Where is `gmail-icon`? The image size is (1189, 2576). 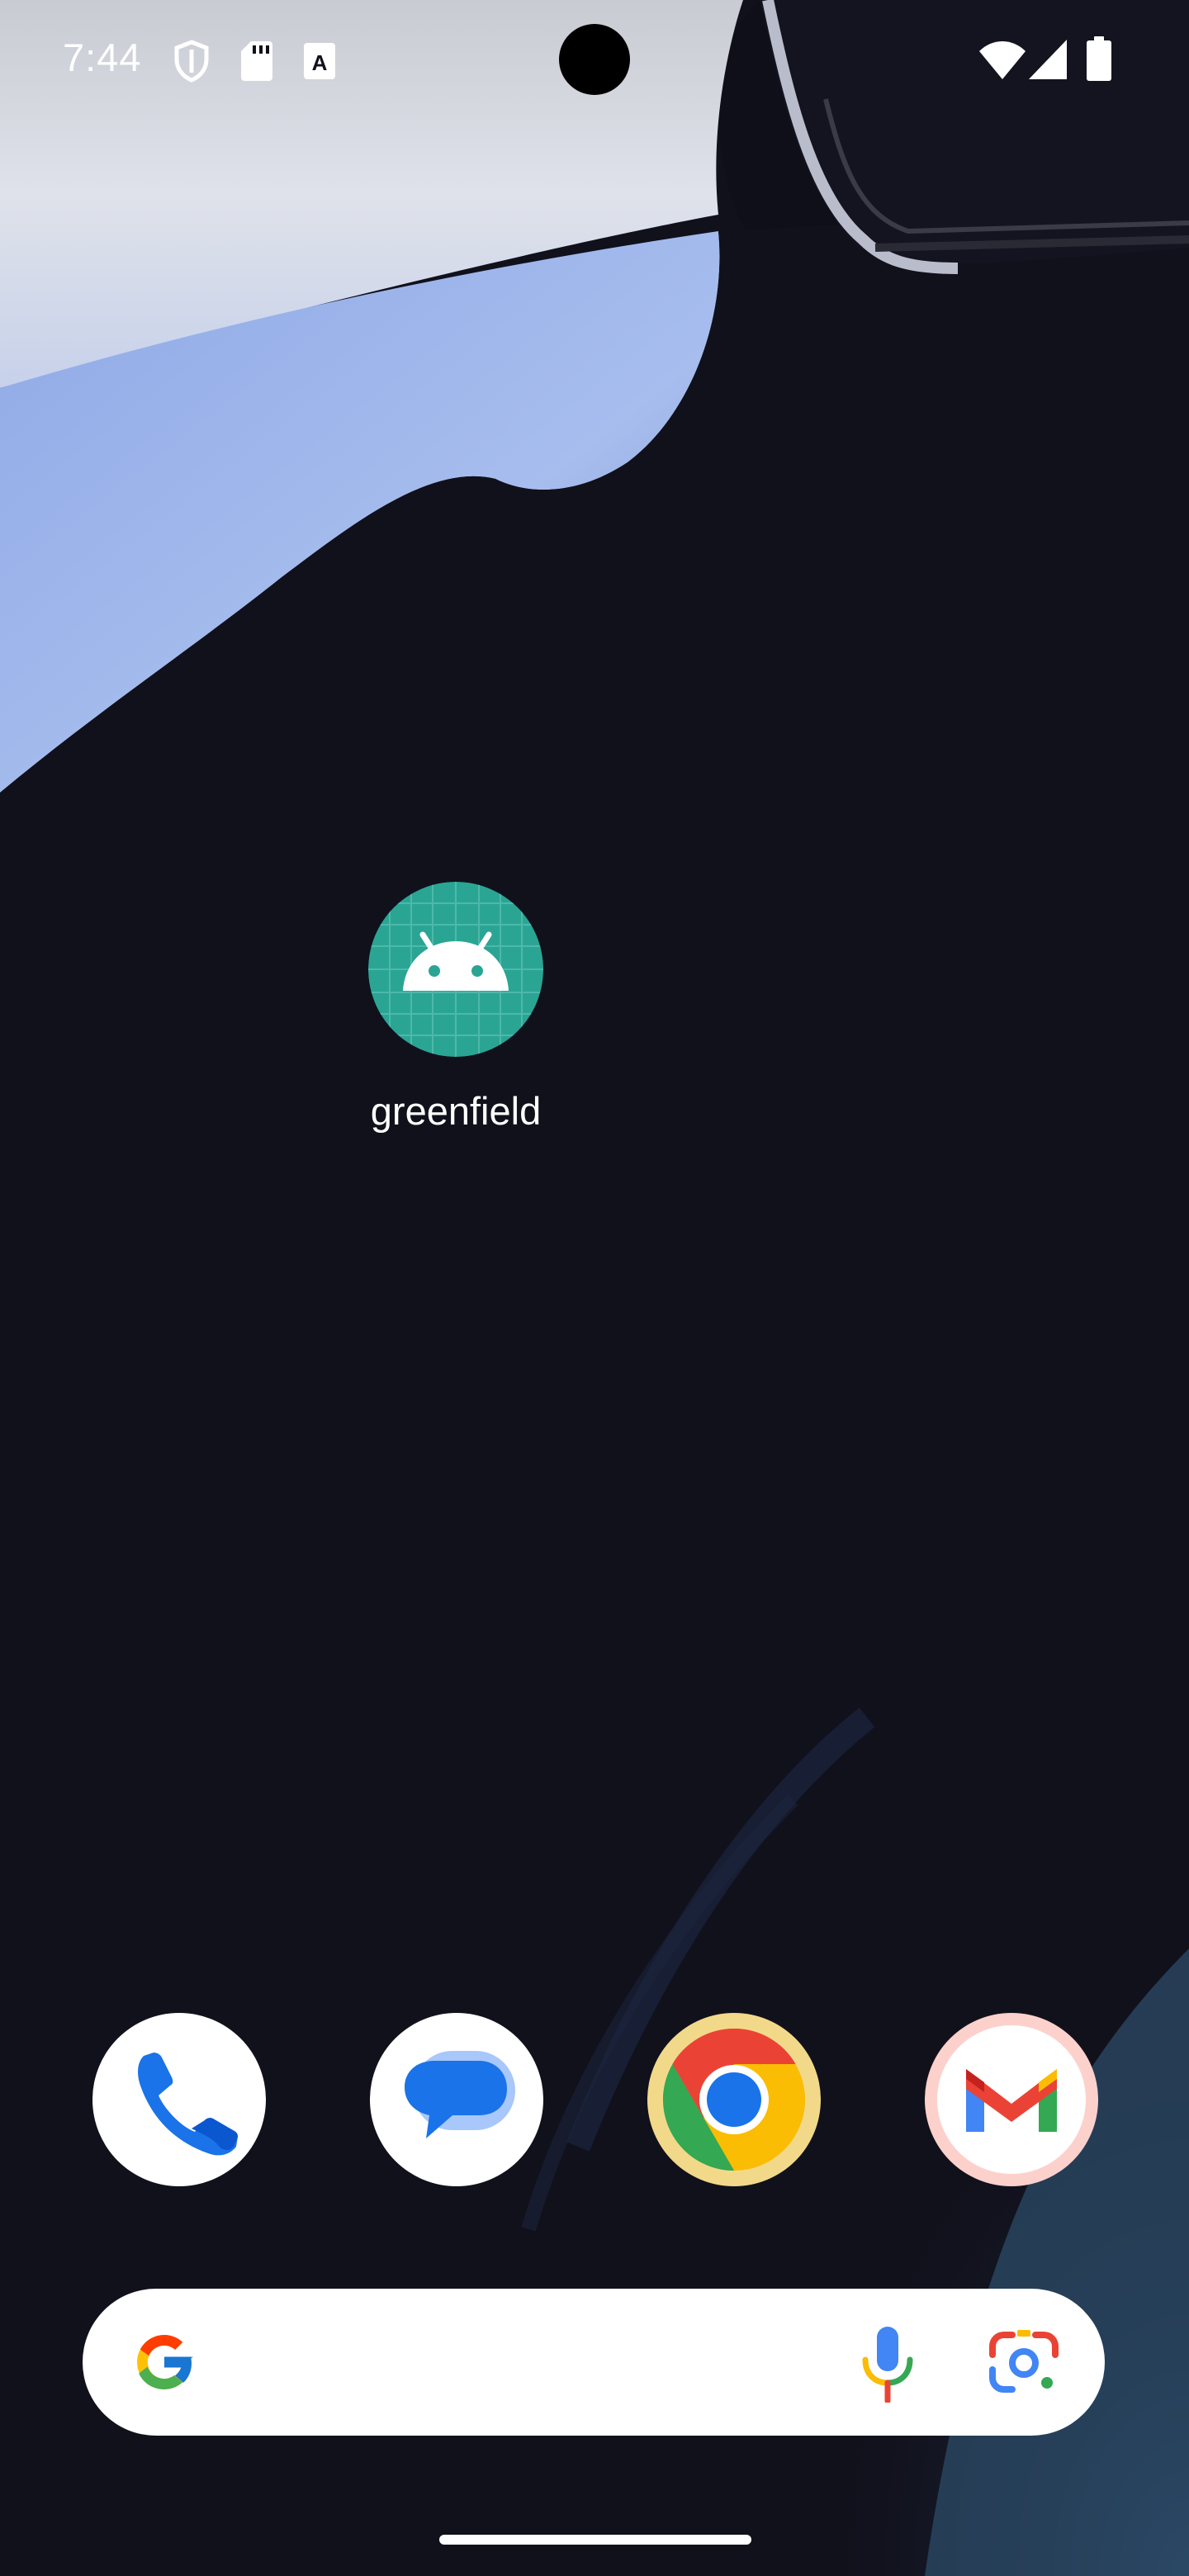 gmail-icon is located at coordinates (1011, 2099).